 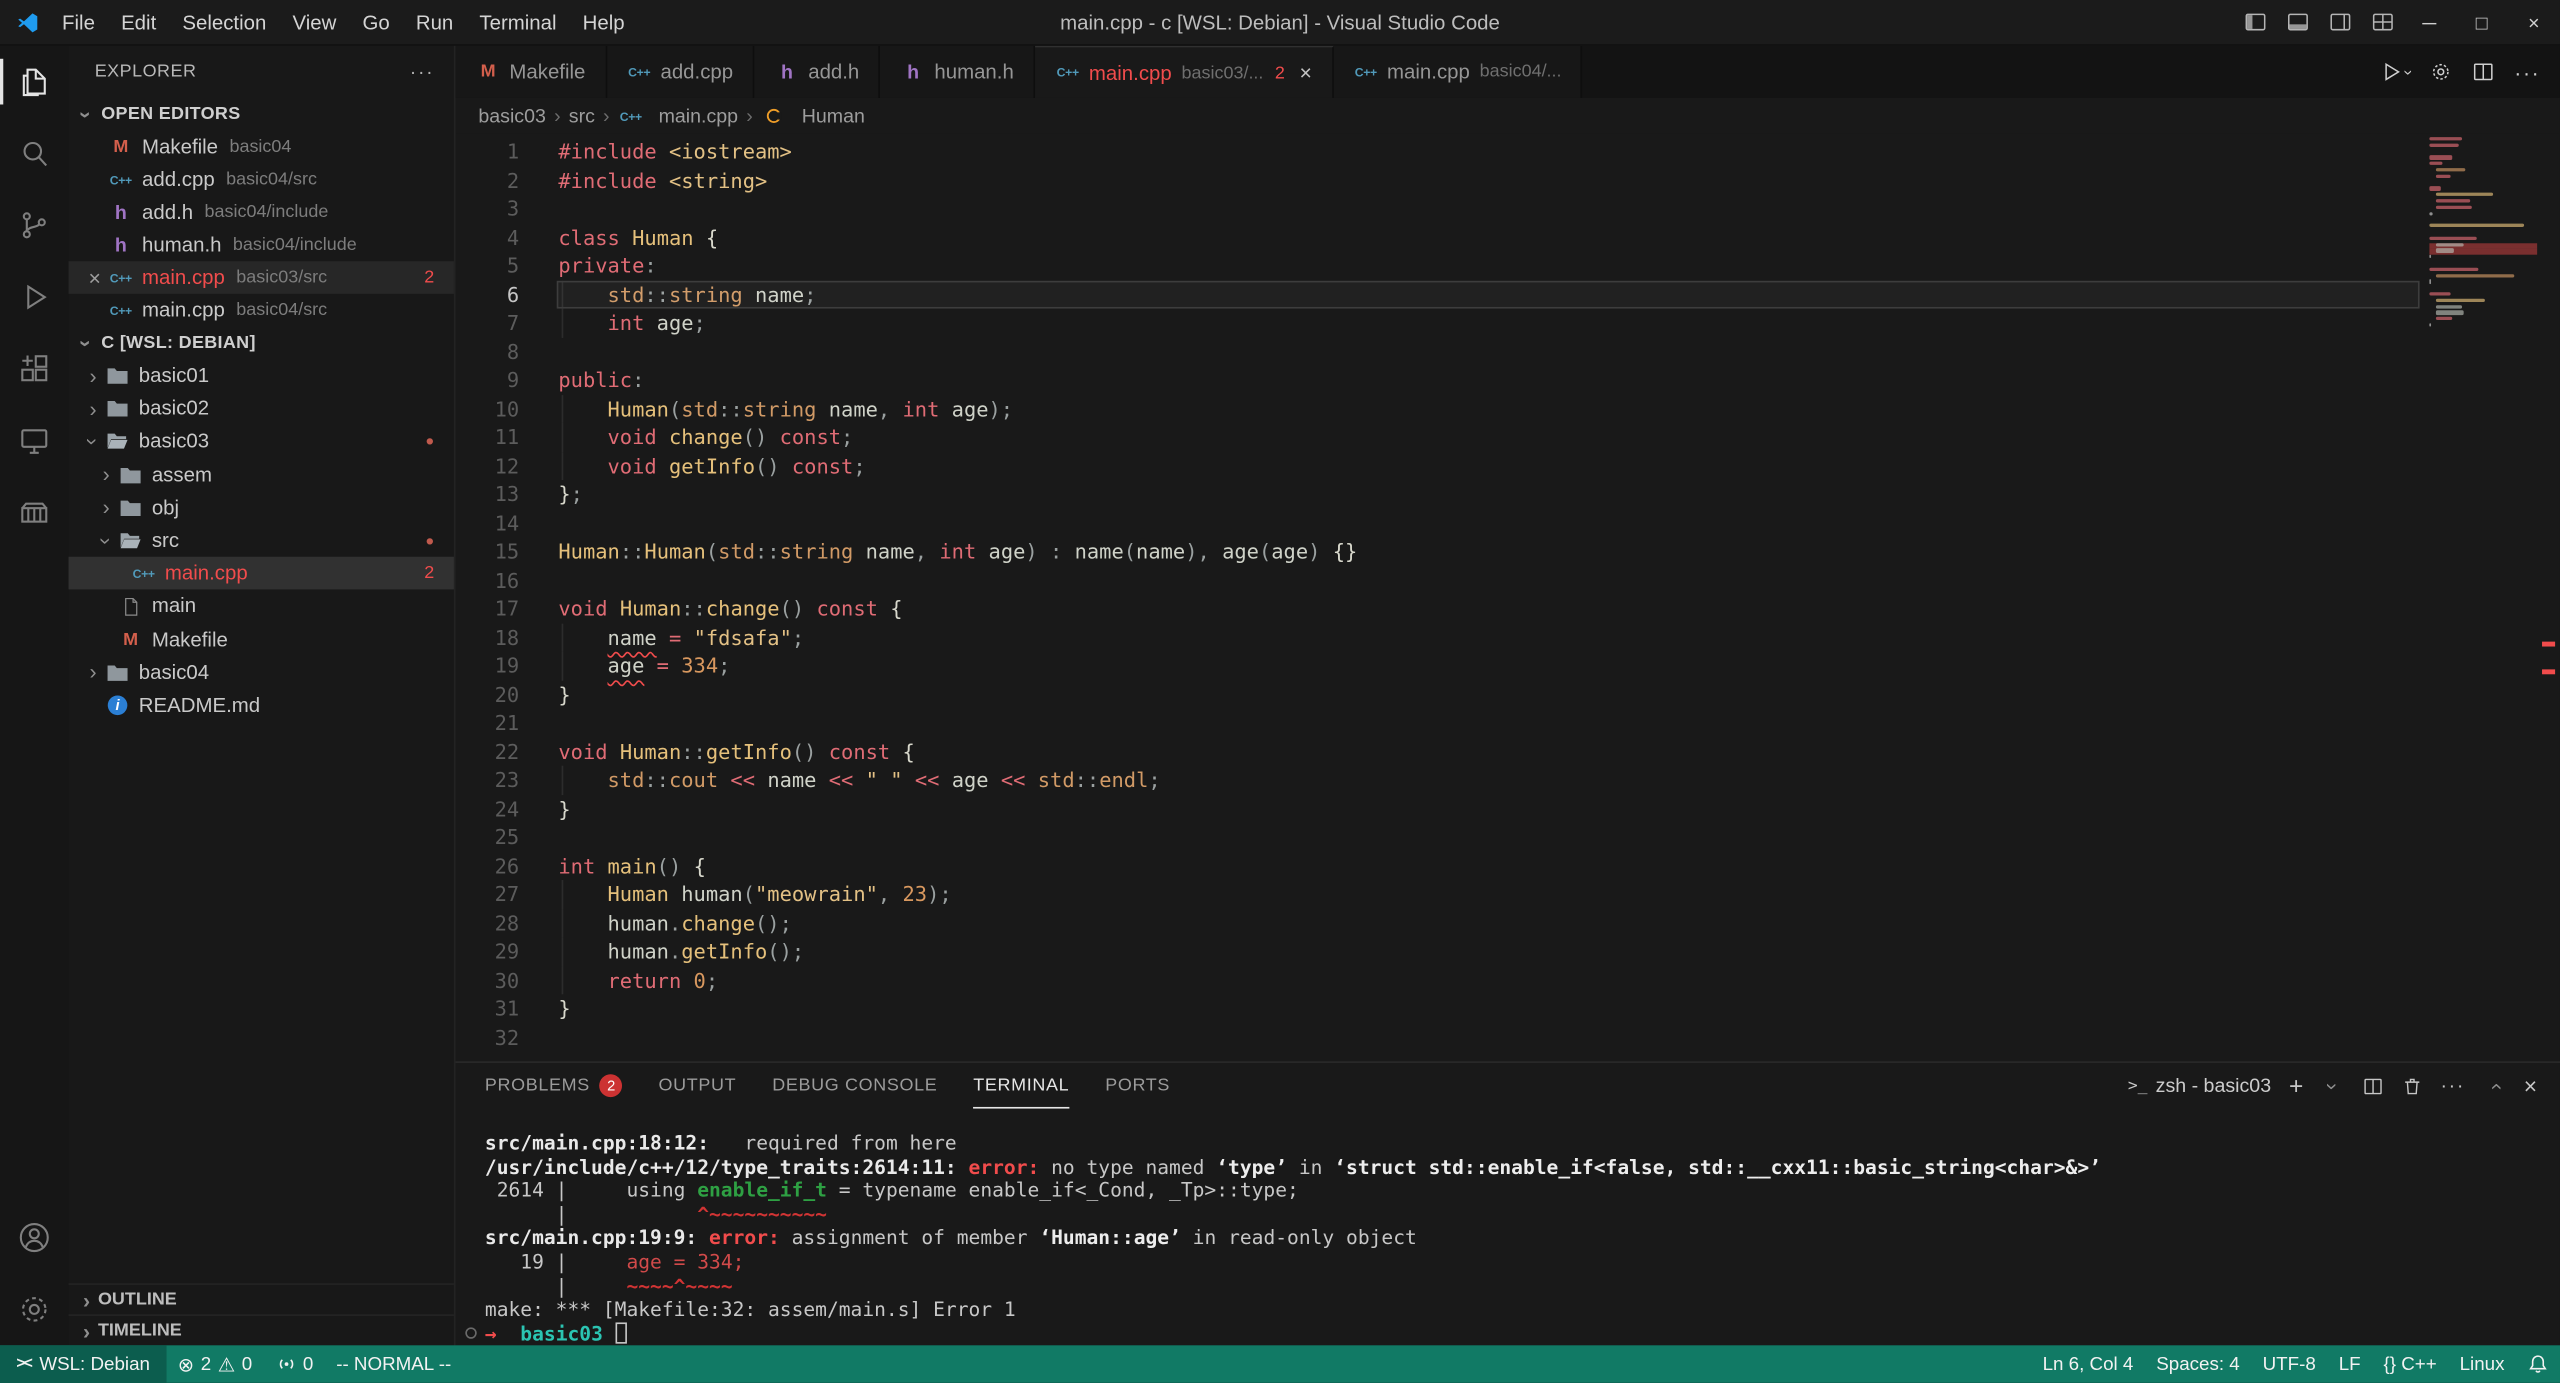 I want to click on code-line-32: 32, so click(x=1508, y=1037).